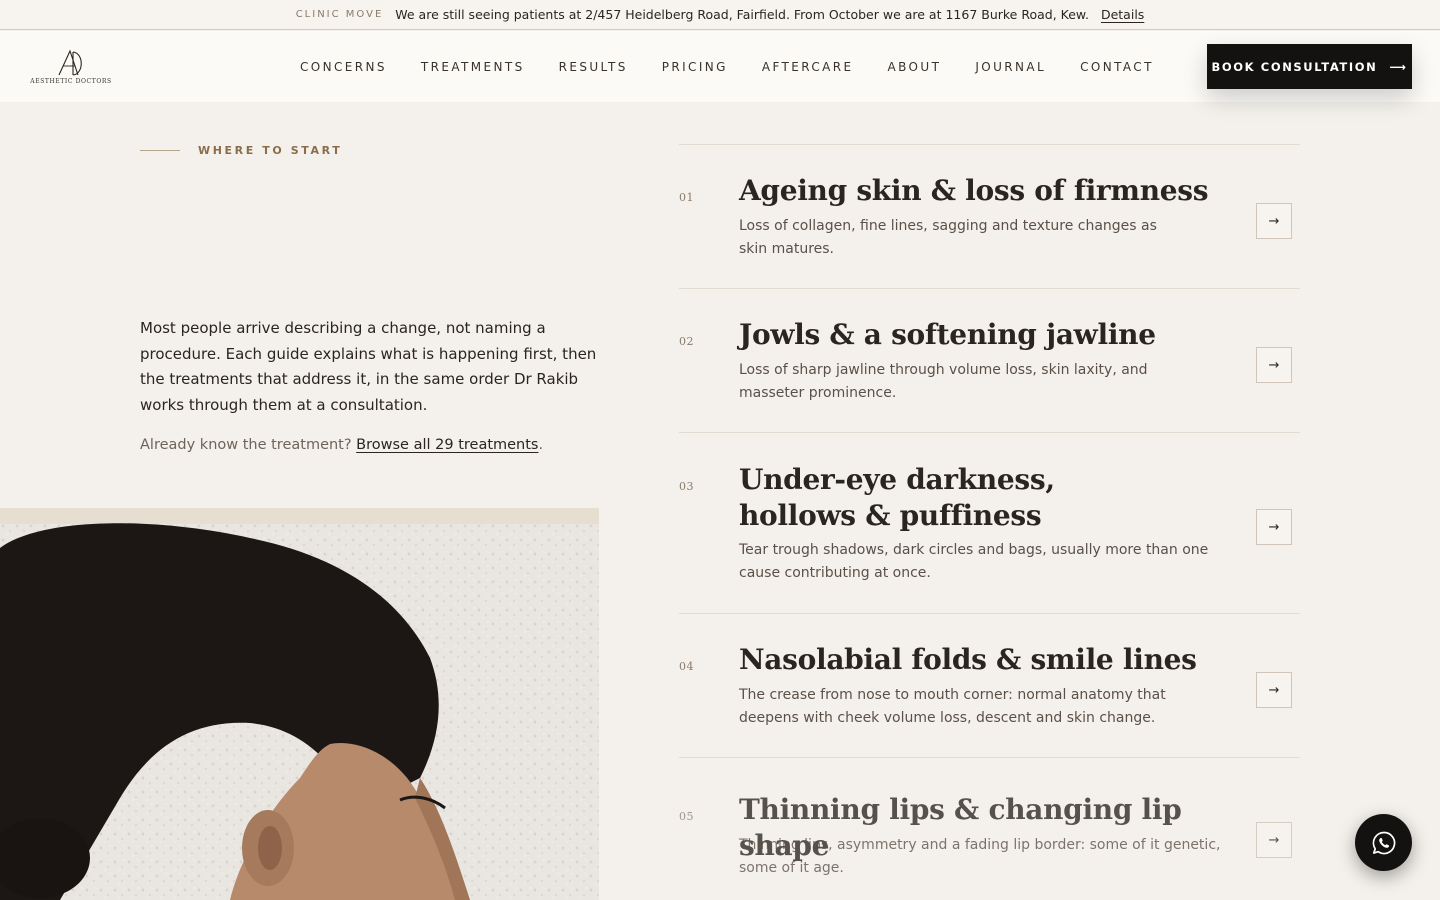 The width and height of the screenshot is (1440, 900). I want to click on section-eyebrow: WHERE TO START, so click(241, 150).